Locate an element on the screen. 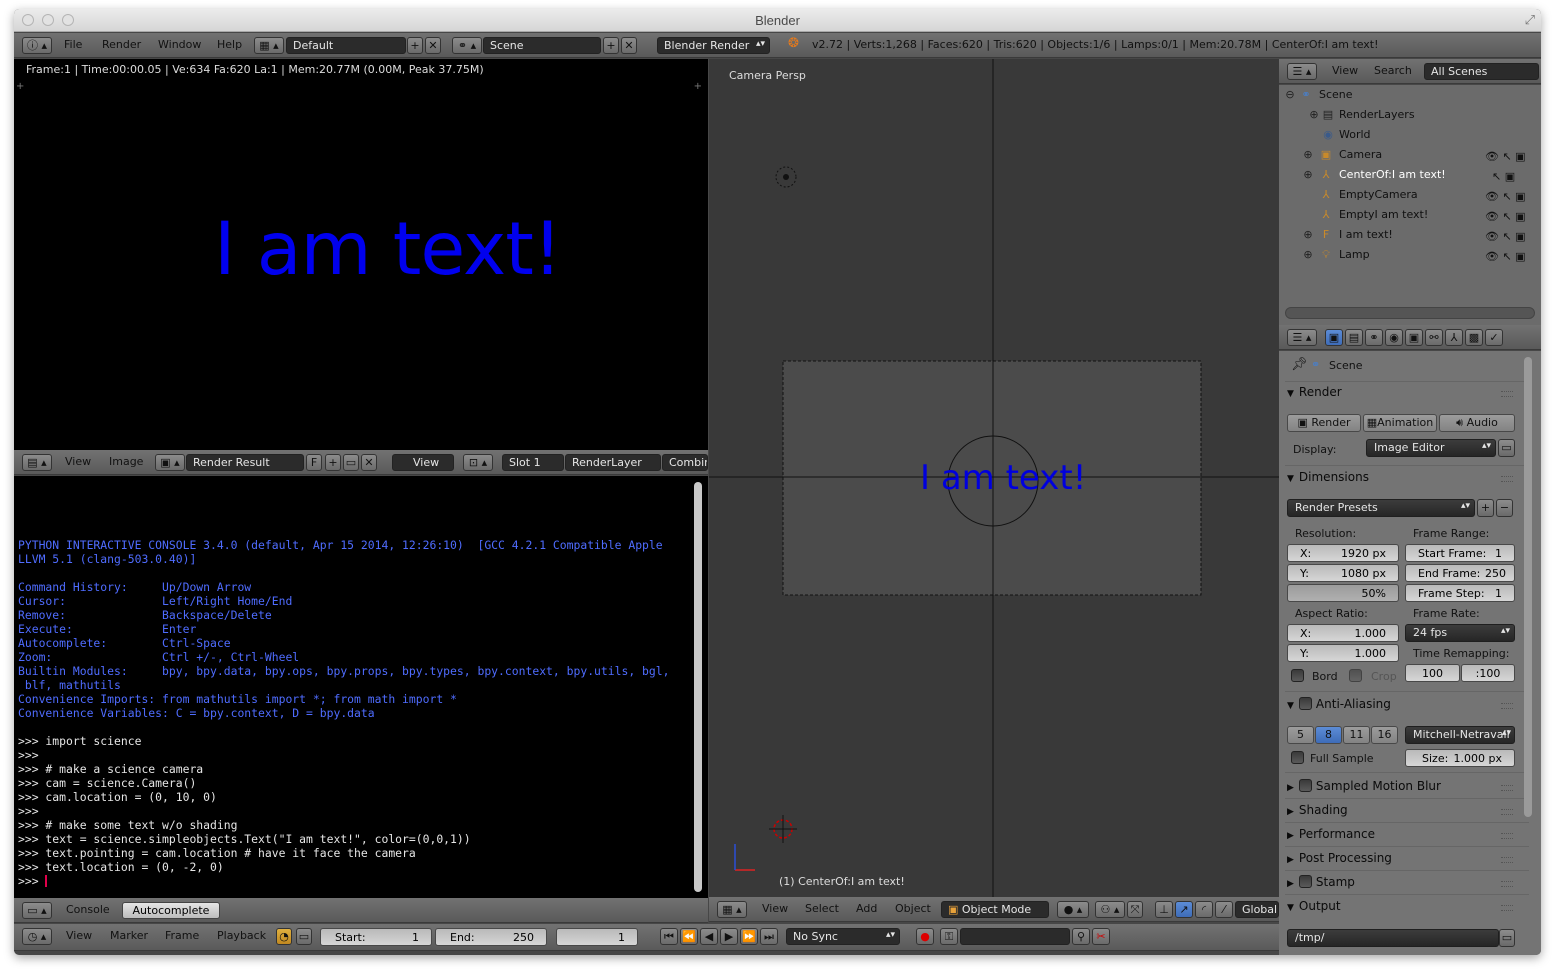 The image size is (1555, 970). emptytext-visibility-icons: 👁︎ ↖ ▣ is located at coordinates (1511, 217).